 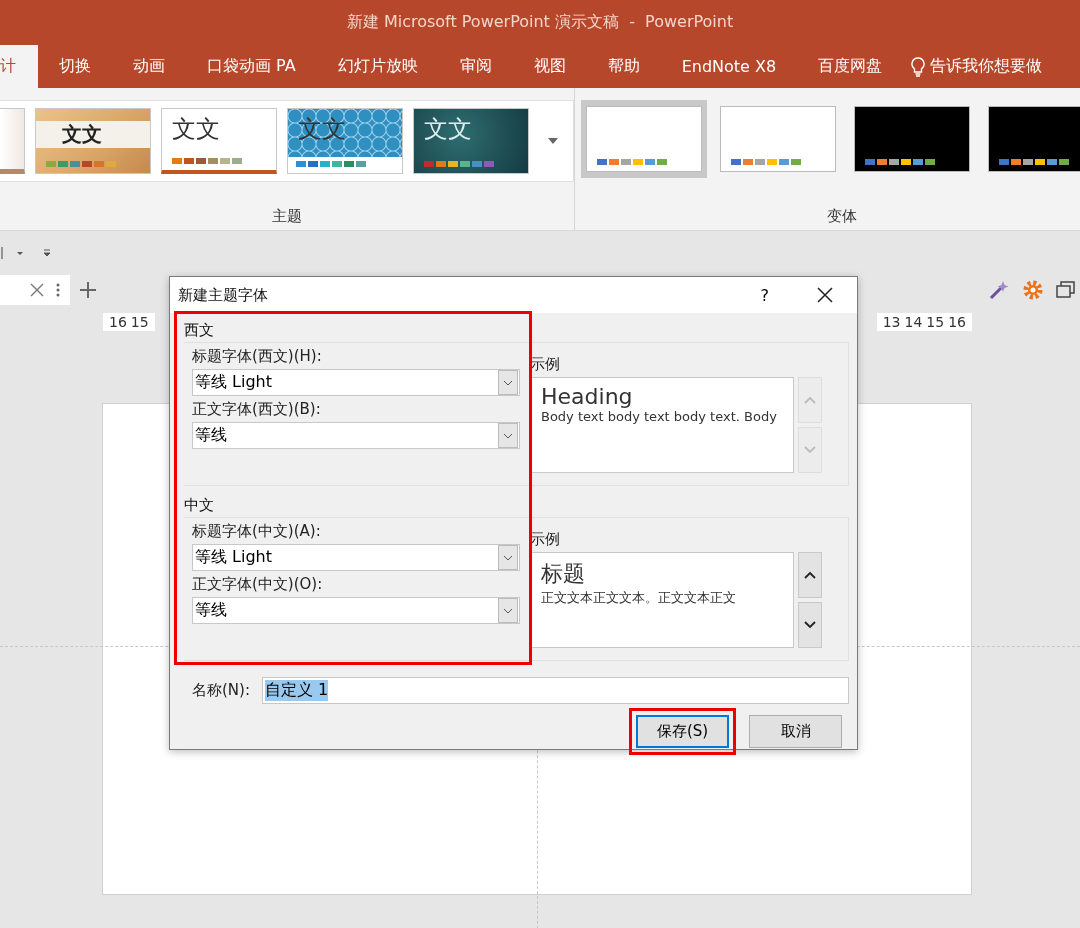 What do you see at coordinates (88, 290) in the screenshot?
I see `add-icon` at bounding box center [88, 290].